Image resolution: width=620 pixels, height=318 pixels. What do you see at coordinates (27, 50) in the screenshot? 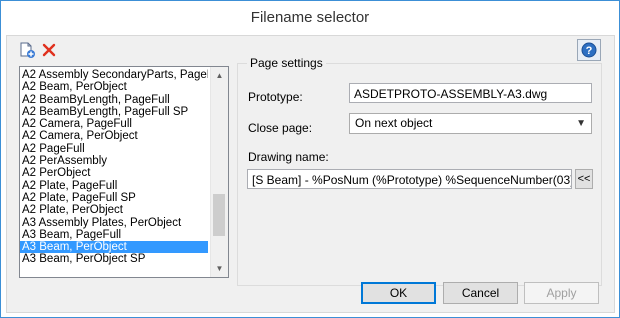
I see `new-document-icon` at bounding box center [27, 50].